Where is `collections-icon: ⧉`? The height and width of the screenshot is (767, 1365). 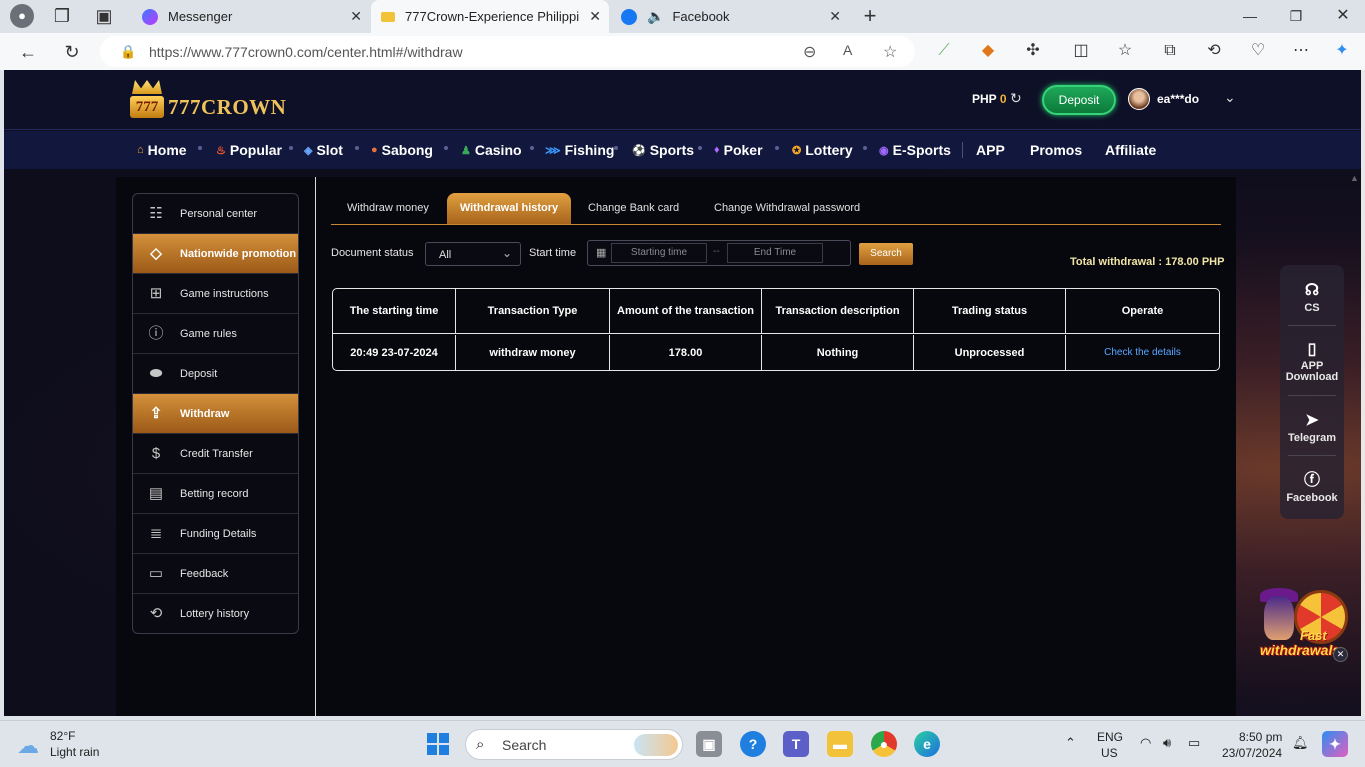
collections-icon: ⧉ is located at coordinates (1170, 51).